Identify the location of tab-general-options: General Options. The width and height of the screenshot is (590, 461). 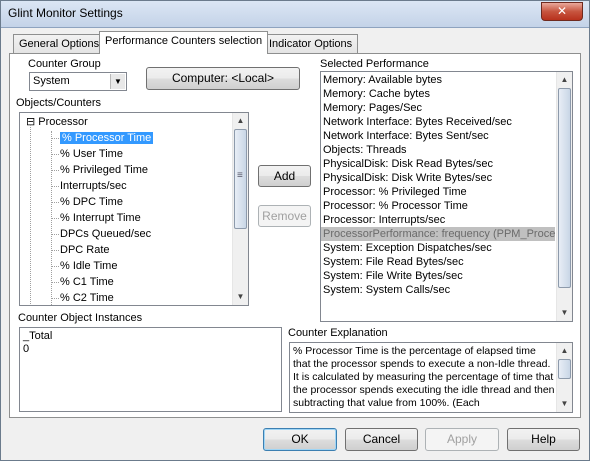
(59, 44).